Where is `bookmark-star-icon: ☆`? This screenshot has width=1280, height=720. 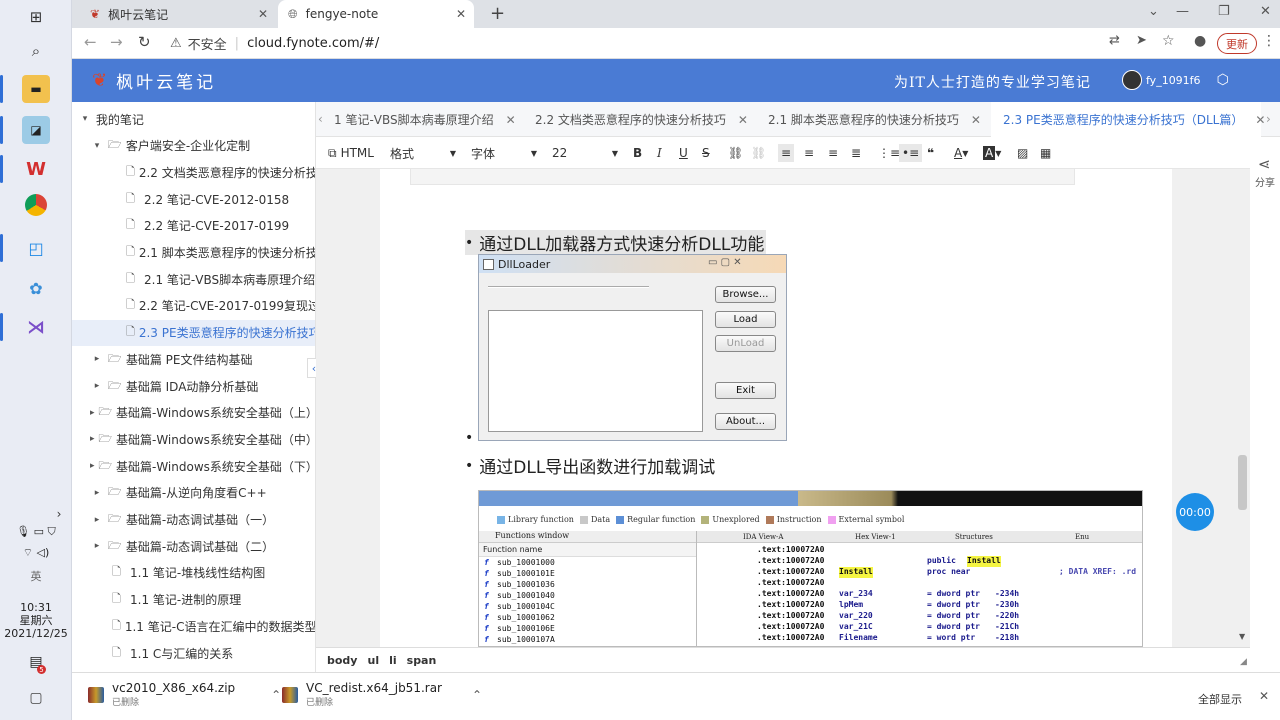
bookmark-star-icon: ☆ is located at coordinates (1168, 41).